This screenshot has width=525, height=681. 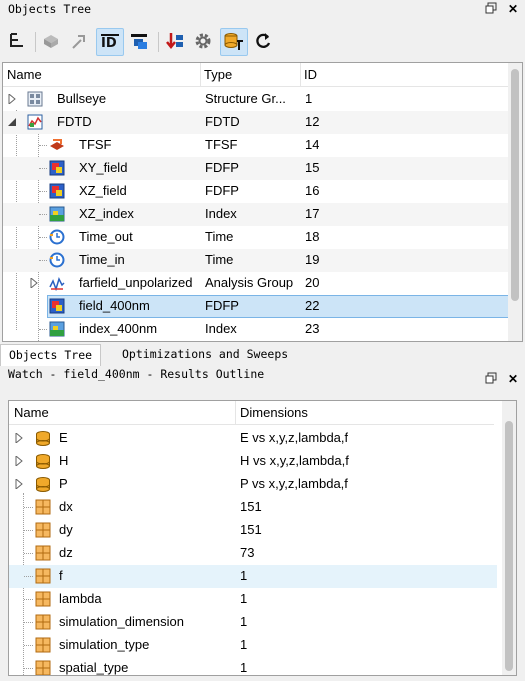 I want to click on result-row-dy: dy 151, so click(x=254, y=530).